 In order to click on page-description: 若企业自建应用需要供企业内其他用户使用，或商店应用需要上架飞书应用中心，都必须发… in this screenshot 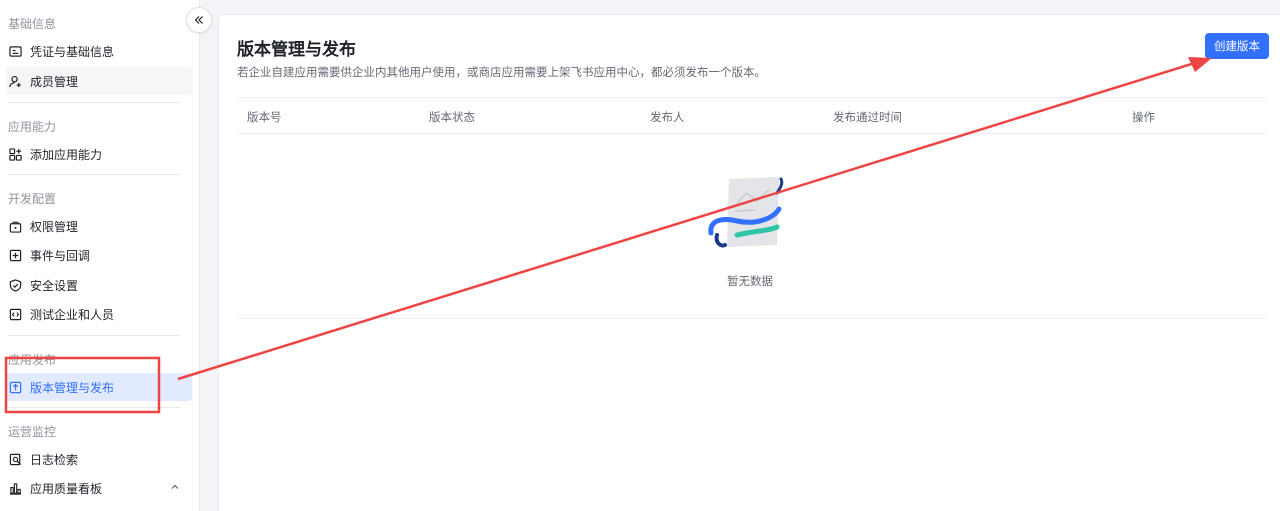, I will do `click(501, 72)`.